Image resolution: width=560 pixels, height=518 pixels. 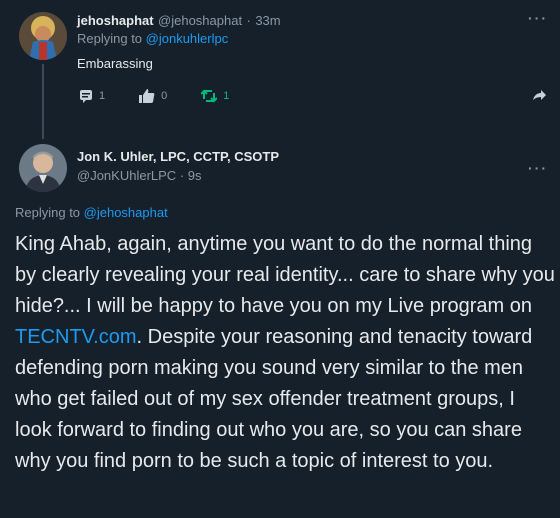 I want to click on thread-connector-line, so click(x=43, y=101).